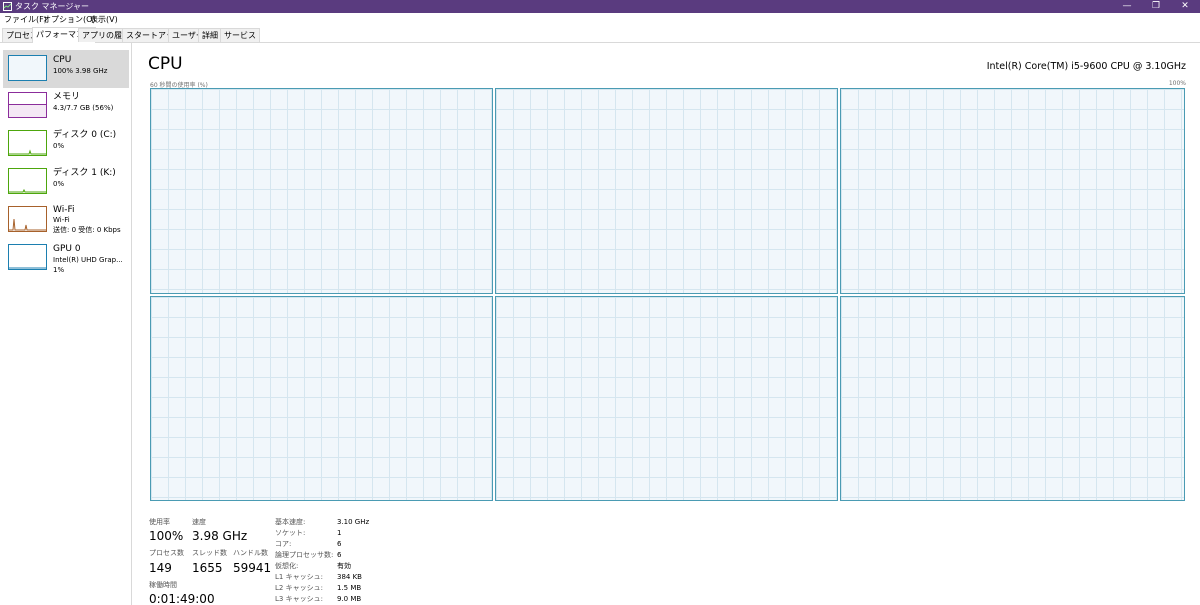 Image resolution: width=1200 pixels, height=605 pixels. I want to click on page-title: CPU, so click(165, 64).